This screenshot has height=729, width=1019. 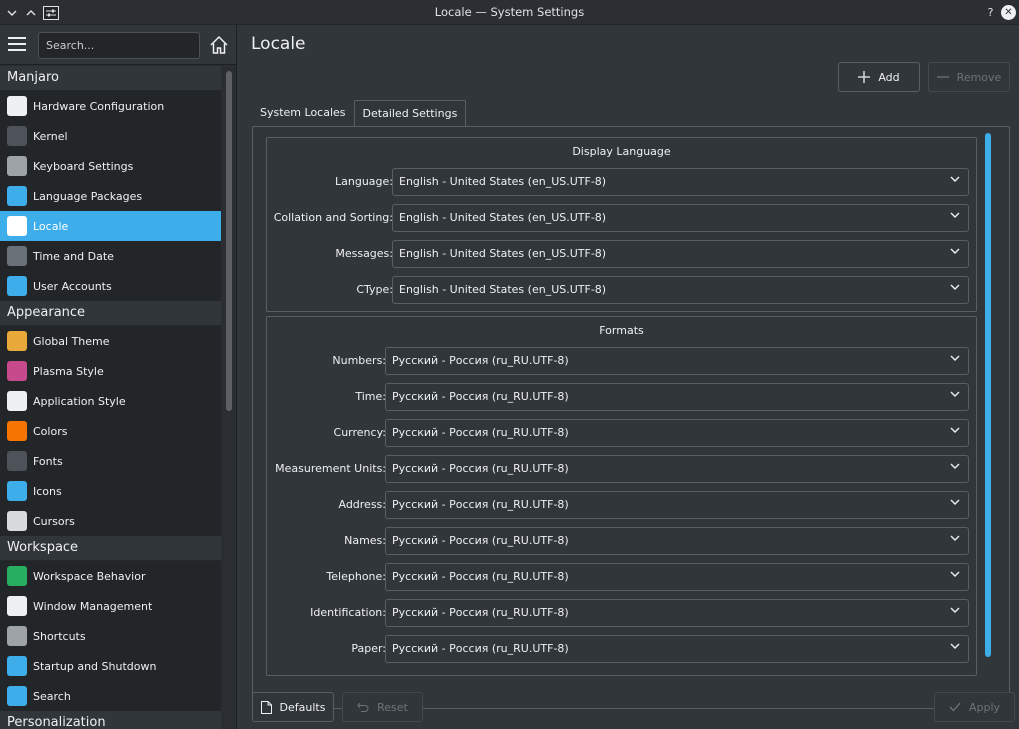 I want to click on sidebar-item-cursors: Cursors, so click(x=110, y=521).